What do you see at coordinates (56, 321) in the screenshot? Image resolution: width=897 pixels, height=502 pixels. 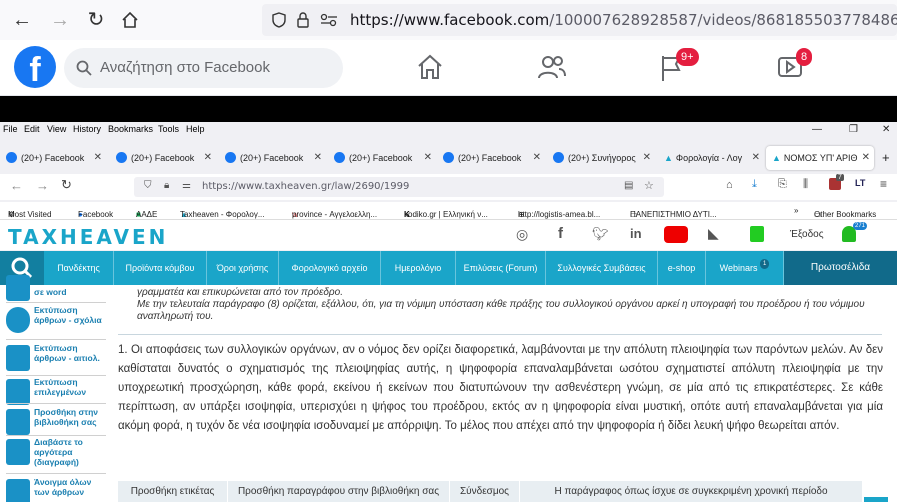 I see `sidebar-print-comments: Εκτύπωση άρθρων - σχόλια` at bounding box center [56, 321].